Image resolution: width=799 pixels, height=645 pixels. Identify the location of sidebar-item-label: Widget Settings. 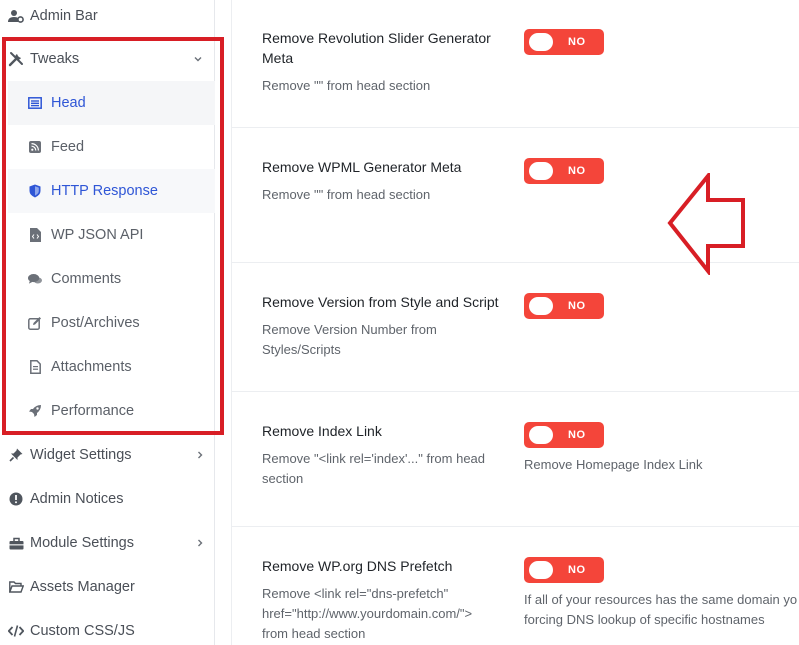
(81, 455).